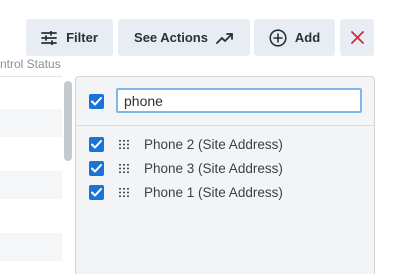 The image size is (394, 274). What do you see at coordinates (213, 144) in the screenshot?
I see `column-option-label: Phone 2 (Site Address)` at bounding box center [213, 144].